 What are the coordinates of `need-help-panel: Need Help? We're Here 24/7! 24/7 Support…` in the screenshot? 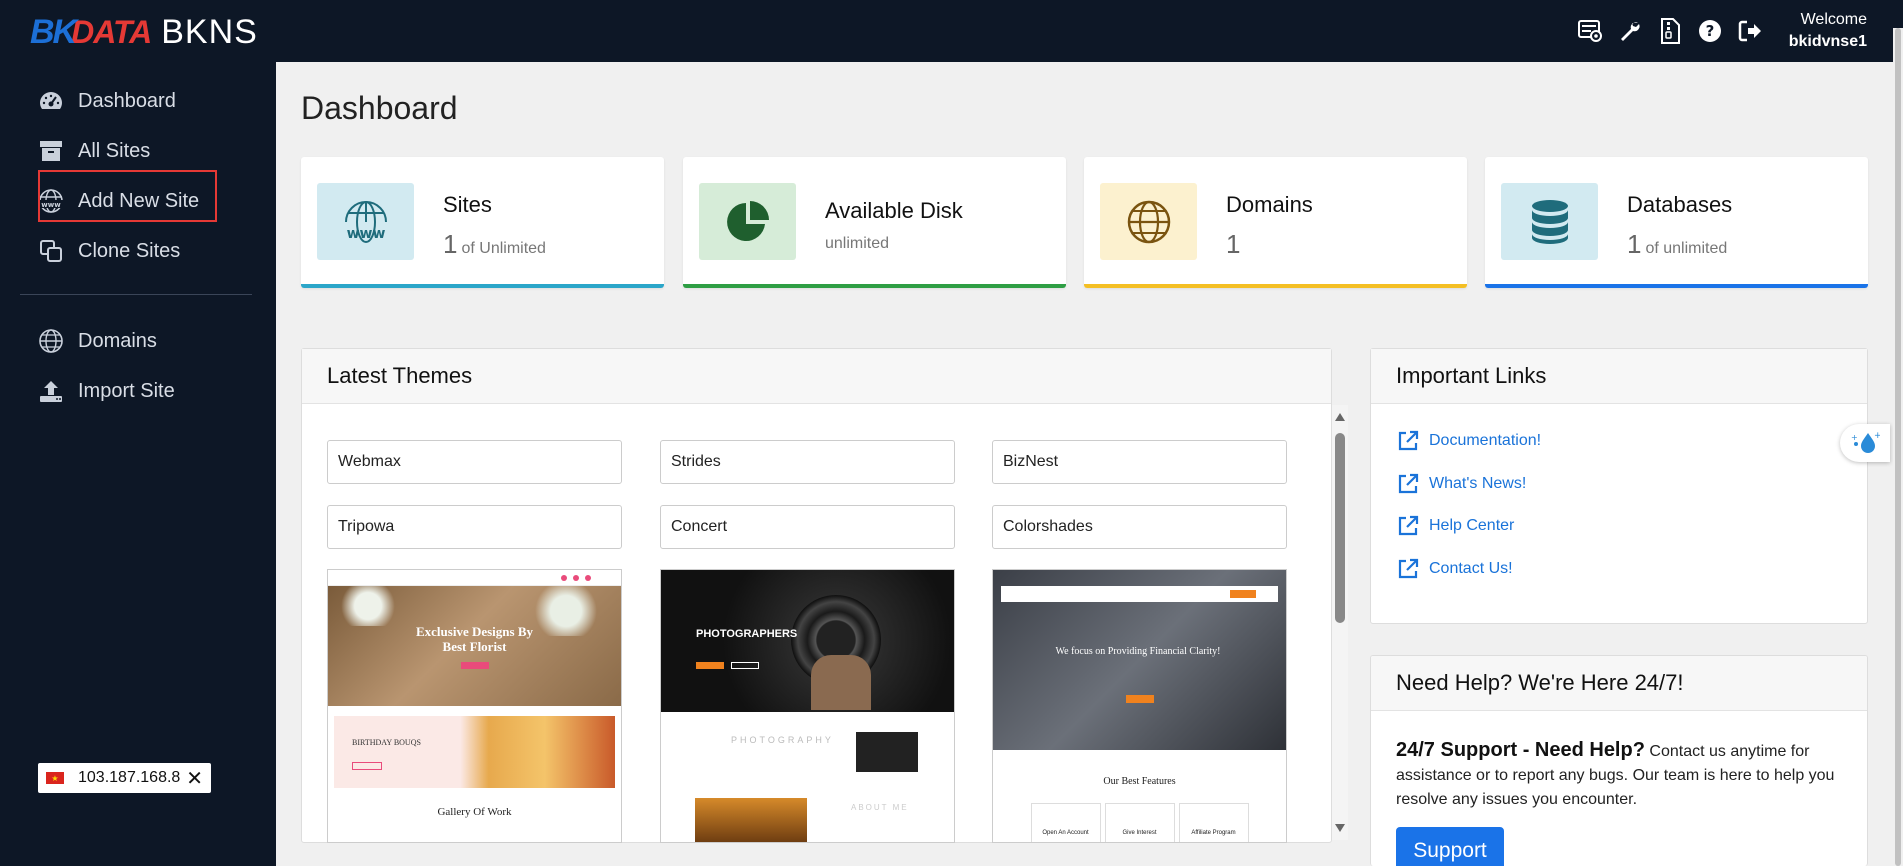 It's located at (1619, 760).